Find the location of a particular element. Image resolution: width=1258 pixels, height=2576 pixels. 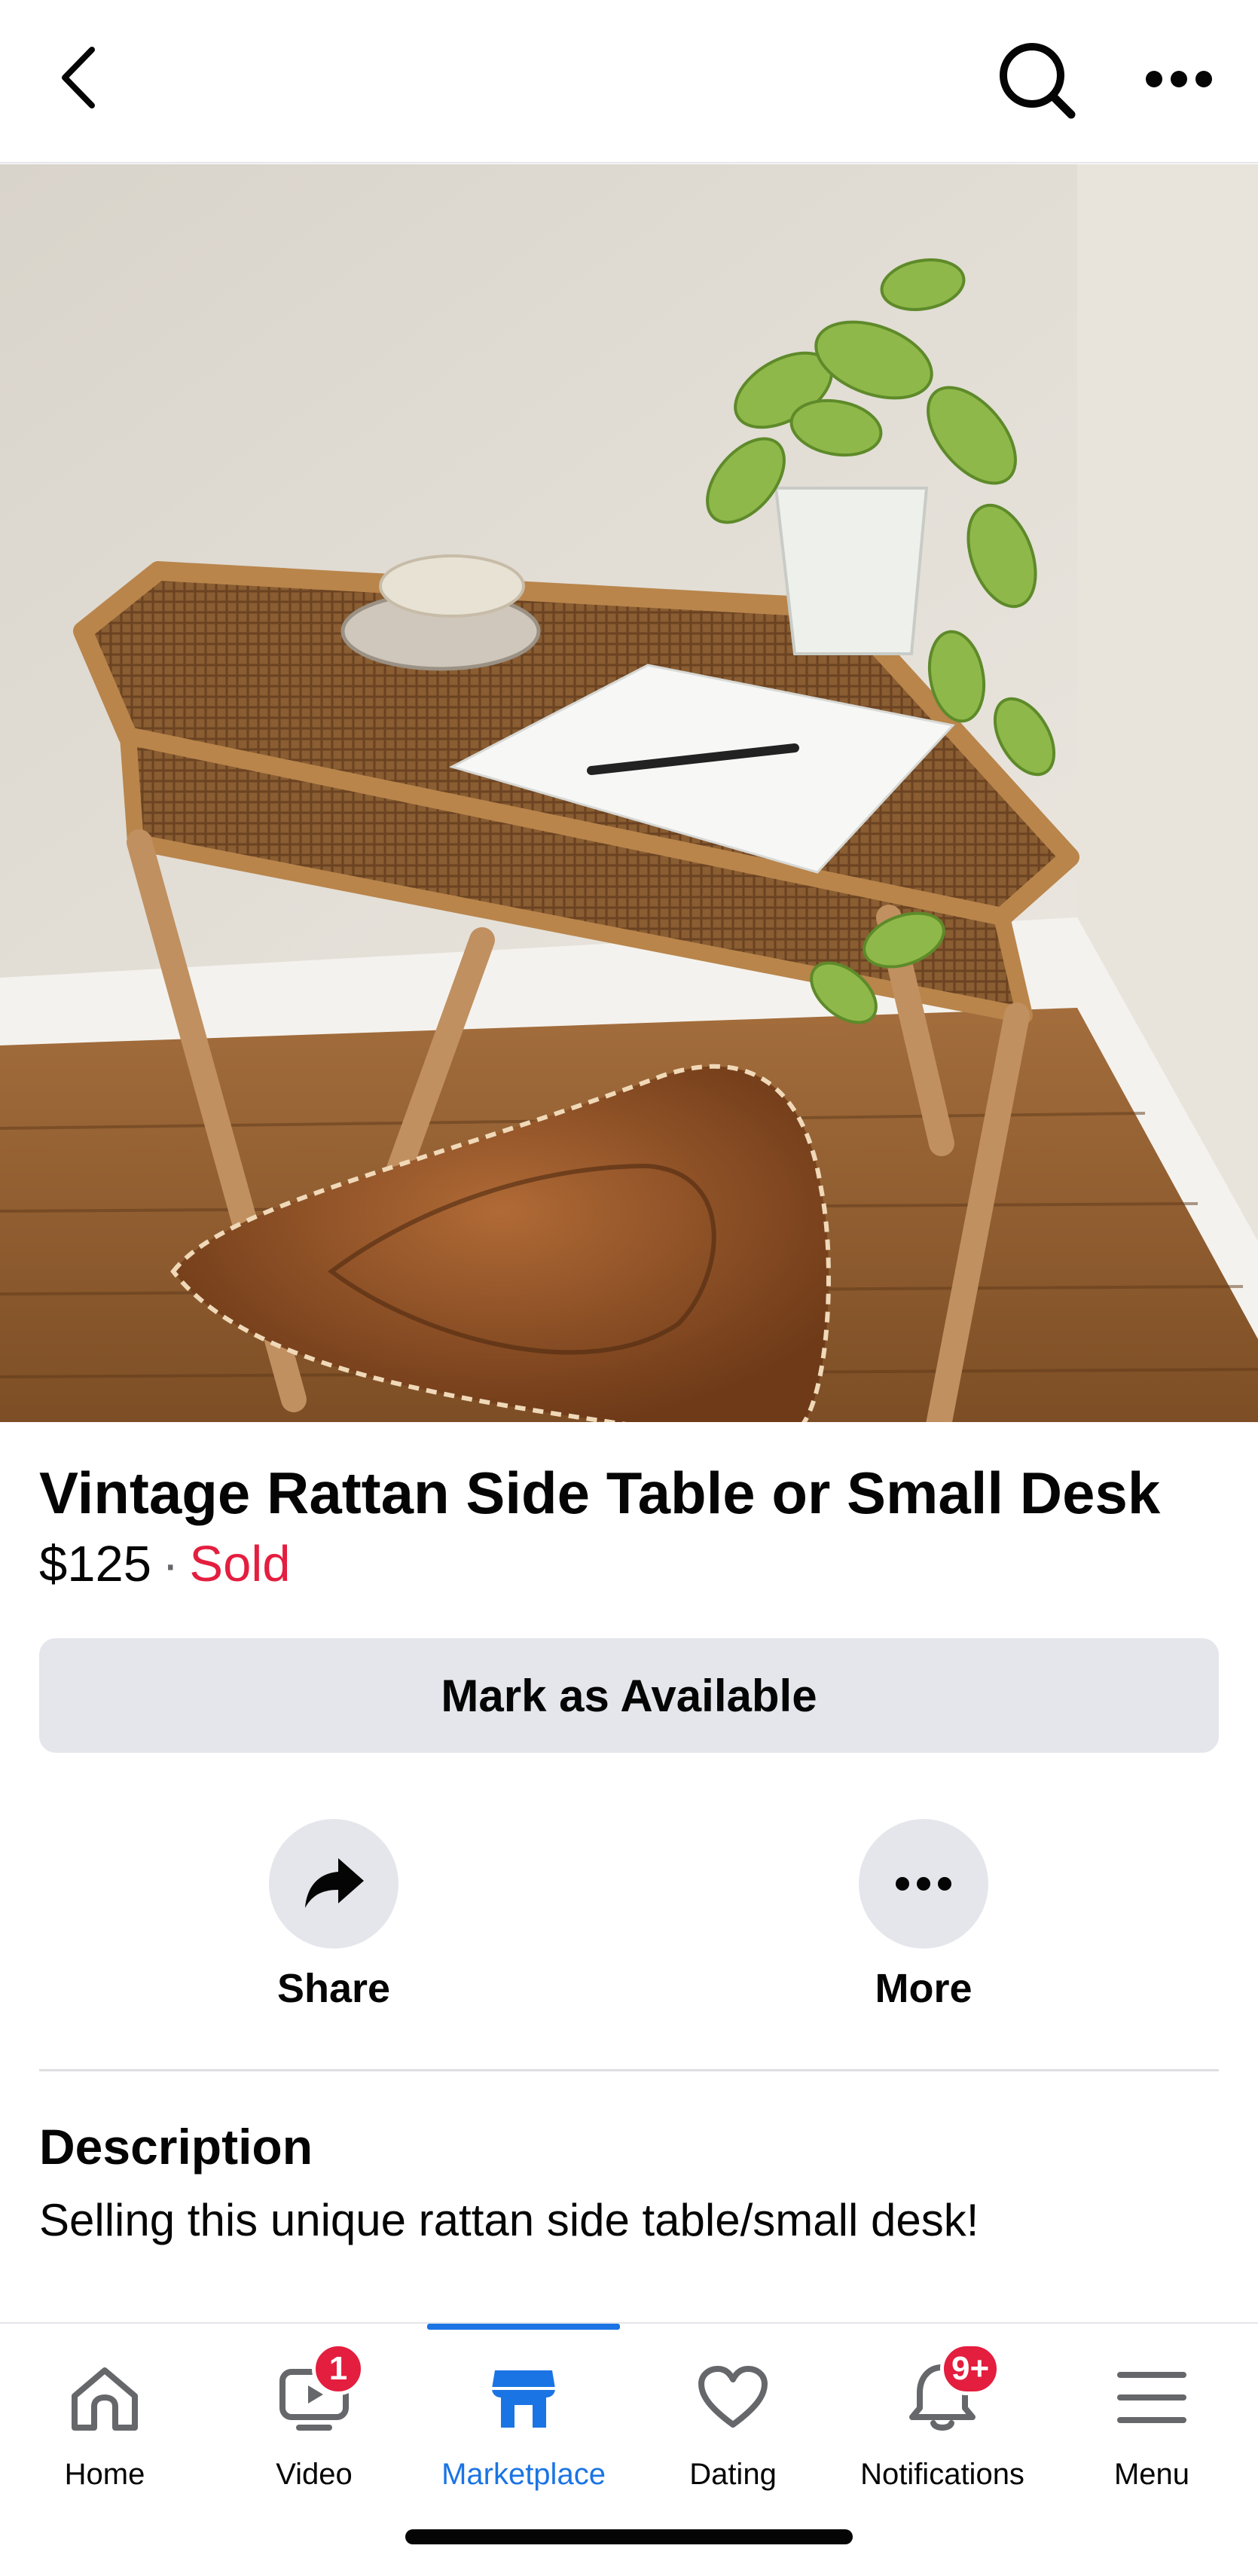

listing-price: $125 is located at coordinates (95, 1564).